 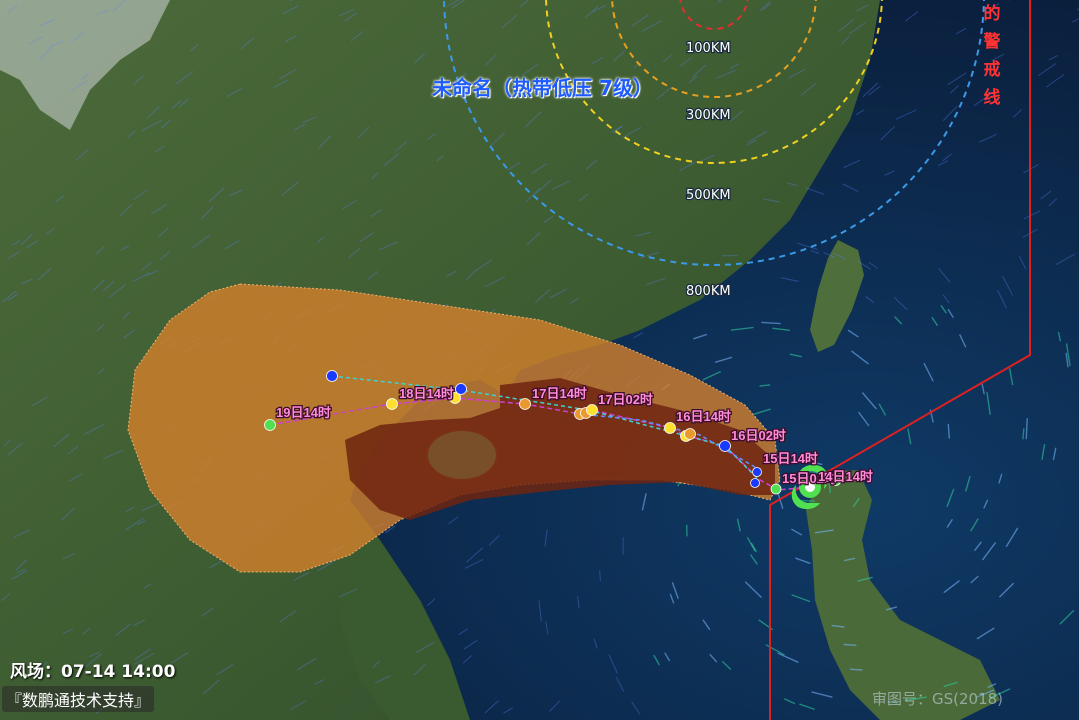 What do you see at coordinates (703, 416) in the screenshot?
I see `track-label: 16日14时` at bounding box center [703, 416].